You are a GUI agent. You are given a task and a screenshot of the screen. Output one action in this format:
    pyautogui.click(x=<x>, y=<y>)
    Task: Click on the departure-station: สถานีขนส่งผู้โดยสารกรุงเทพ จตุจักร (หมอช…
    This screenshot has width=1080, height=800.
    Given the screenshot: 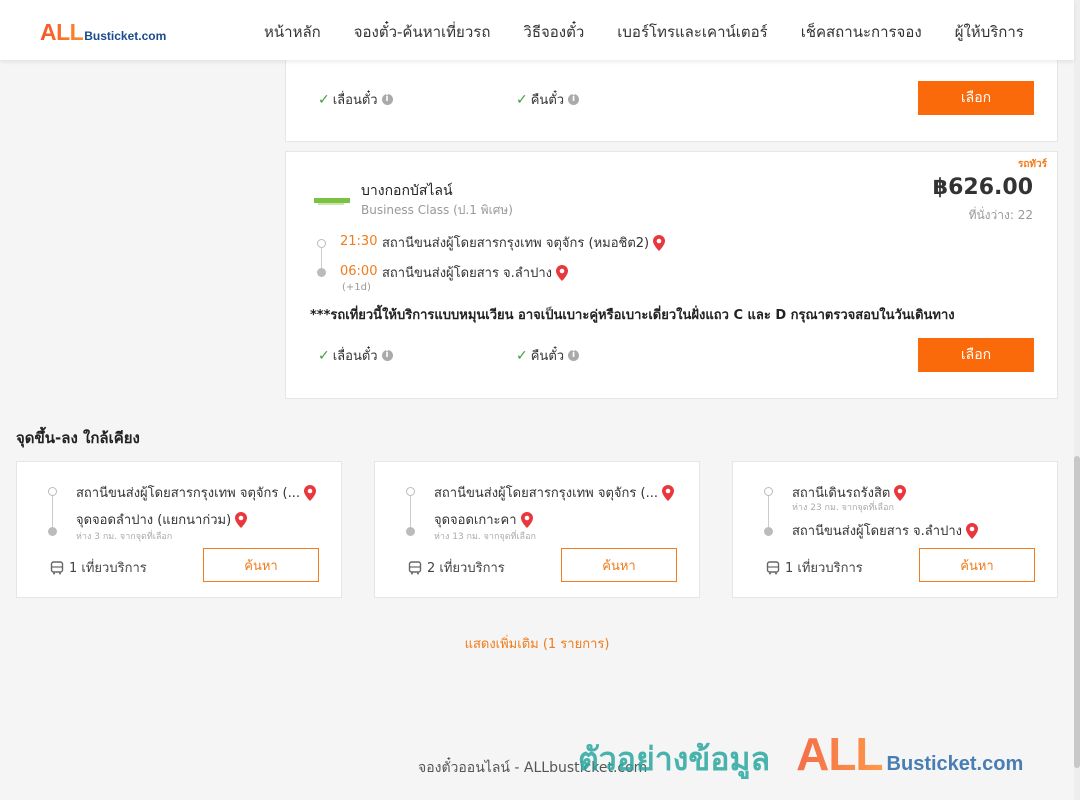 What is the action you would take?
    pyautogui.click(x=524, y=242)
    